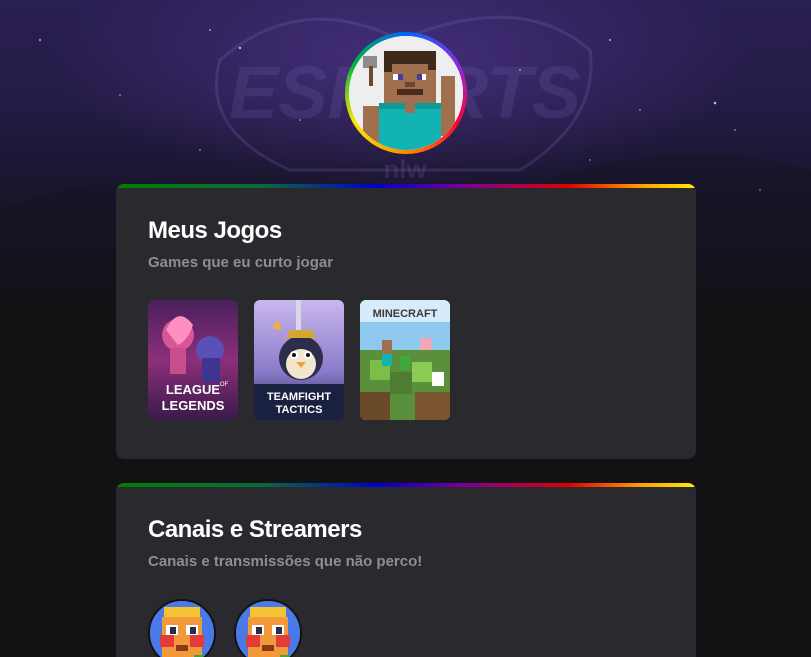  I want to click on streamer-avatar-1-icon, so click(182, 629).